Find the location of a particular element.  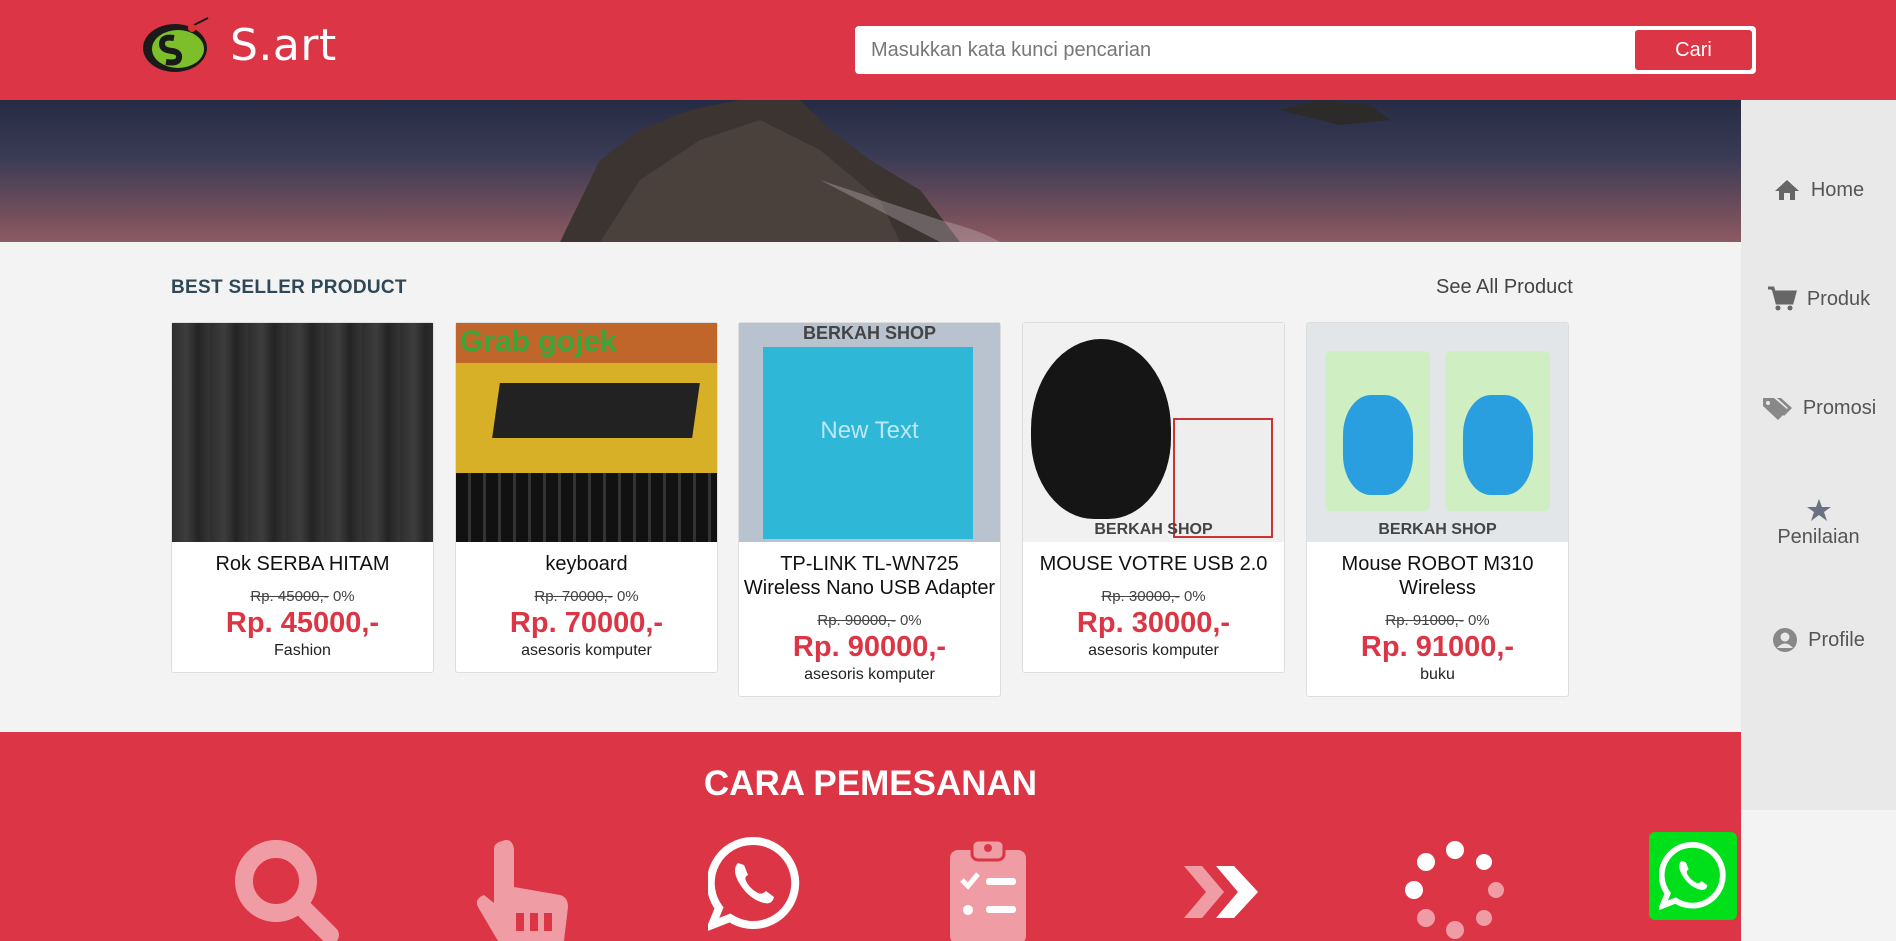

old-price-row: Rp. 91000,- 0% is located at coordinates (1437, 620).